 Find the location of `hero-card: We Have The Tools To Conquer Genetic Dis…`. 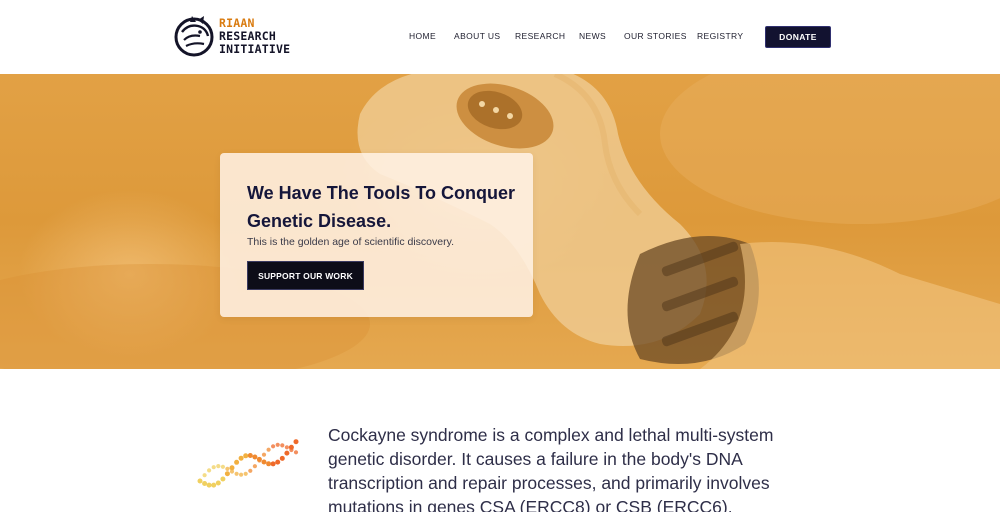

hero-card: We Have The Tools To Conquer Genetic Dis… is located at coordinates (376, 235).